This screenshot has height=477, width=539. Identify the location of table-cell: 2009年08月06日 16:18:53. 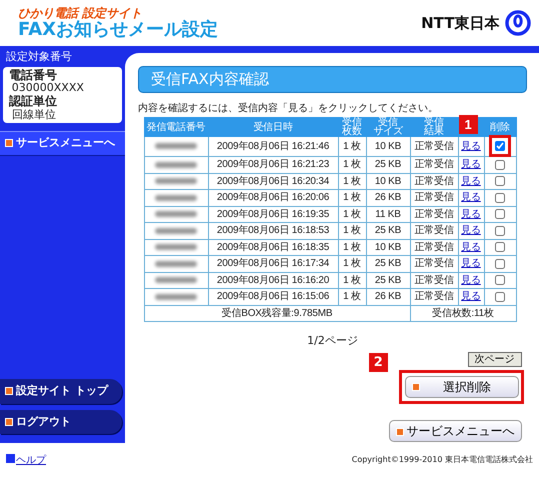
(273, 230).